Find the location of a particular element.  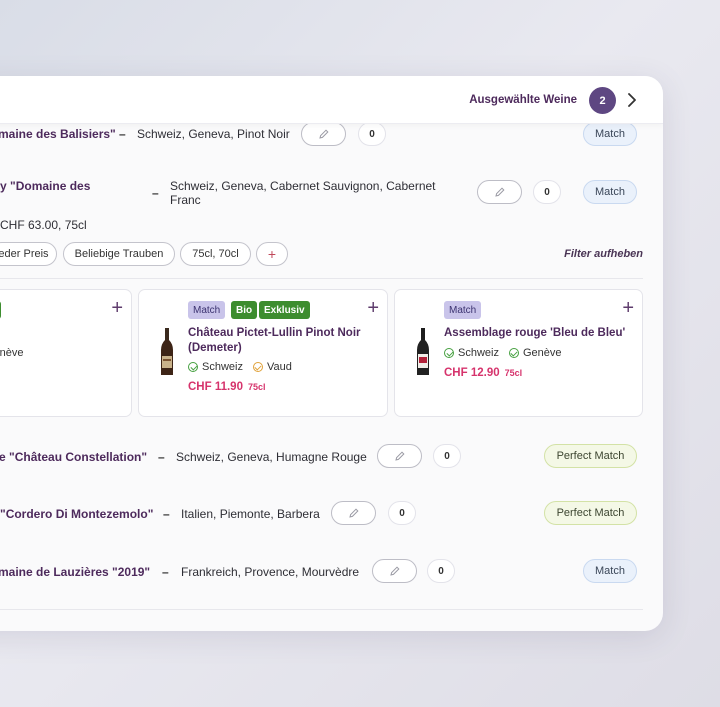

selected-wines-label: Ausgewählte Weine is located at coordinates (523, 100).